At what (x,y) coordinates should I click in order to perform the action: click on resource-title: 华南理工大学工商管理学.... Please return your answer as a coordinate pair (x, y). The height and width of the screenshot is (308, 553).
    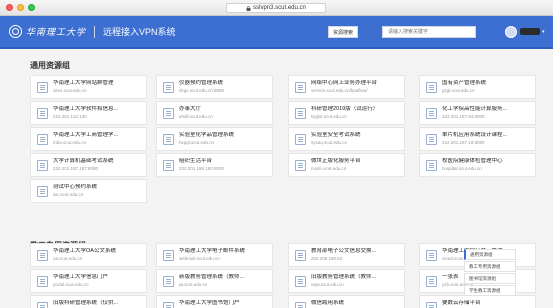
    Looking at the image, I should click on (86, 135).